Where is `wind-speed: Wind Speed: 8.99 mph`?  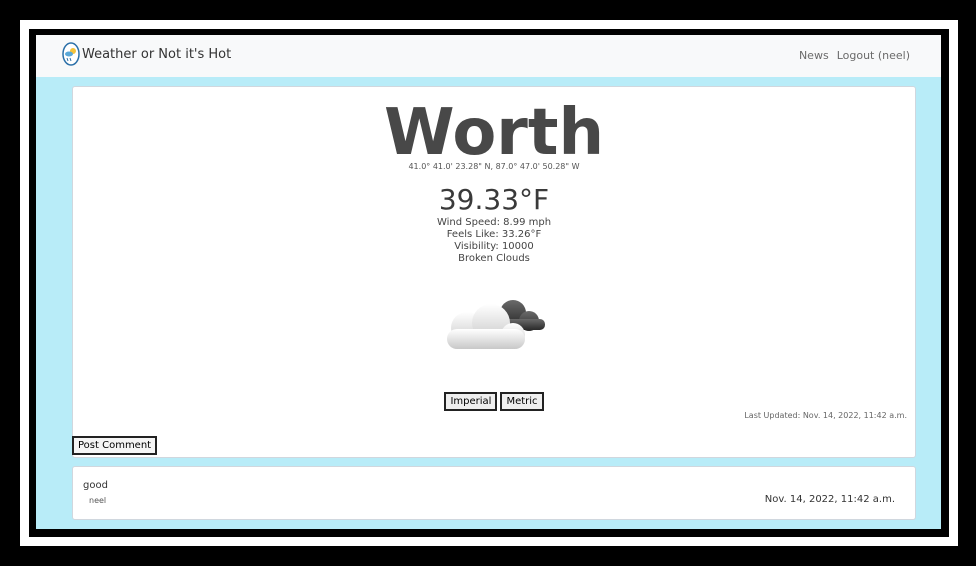
wind-speed: Wind Speed: 8.99 mph is located at coordinates (494, 222).